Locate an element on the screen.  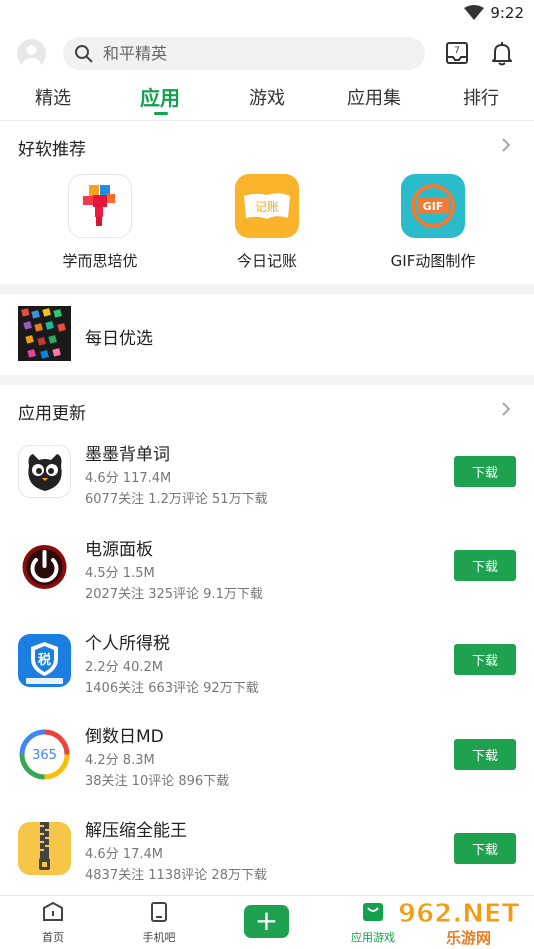
download-manager-icon: 7 is located at coordinates (457, 53).